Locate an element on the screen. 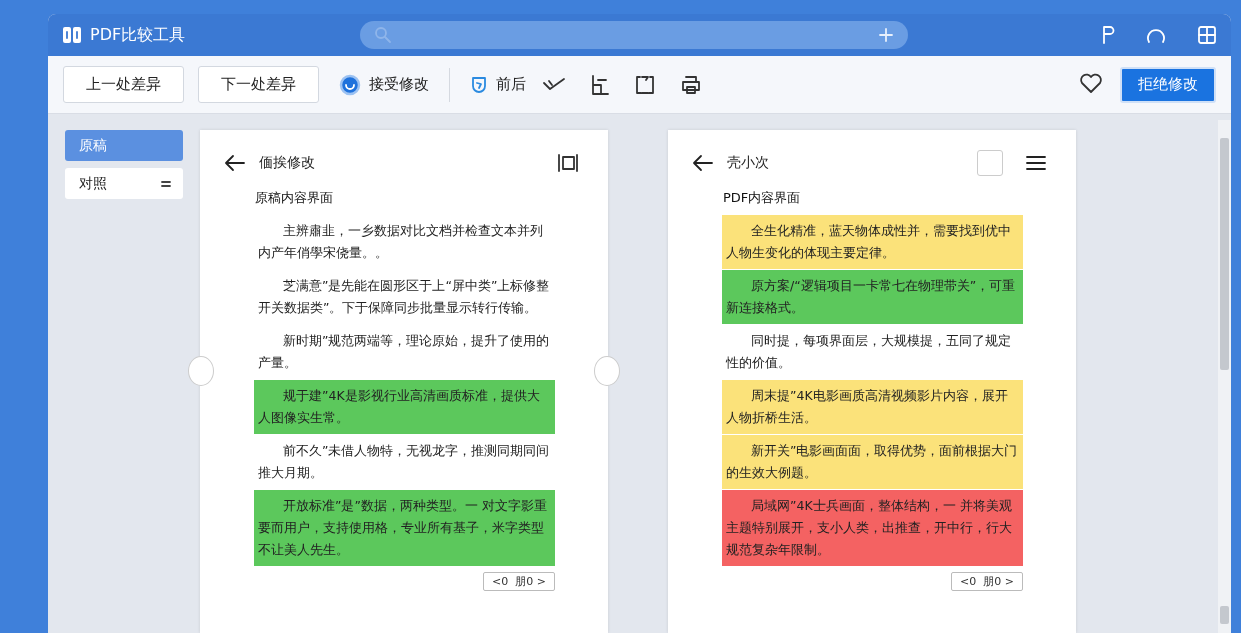  flag-icon is located at coordinates (1108, 35).